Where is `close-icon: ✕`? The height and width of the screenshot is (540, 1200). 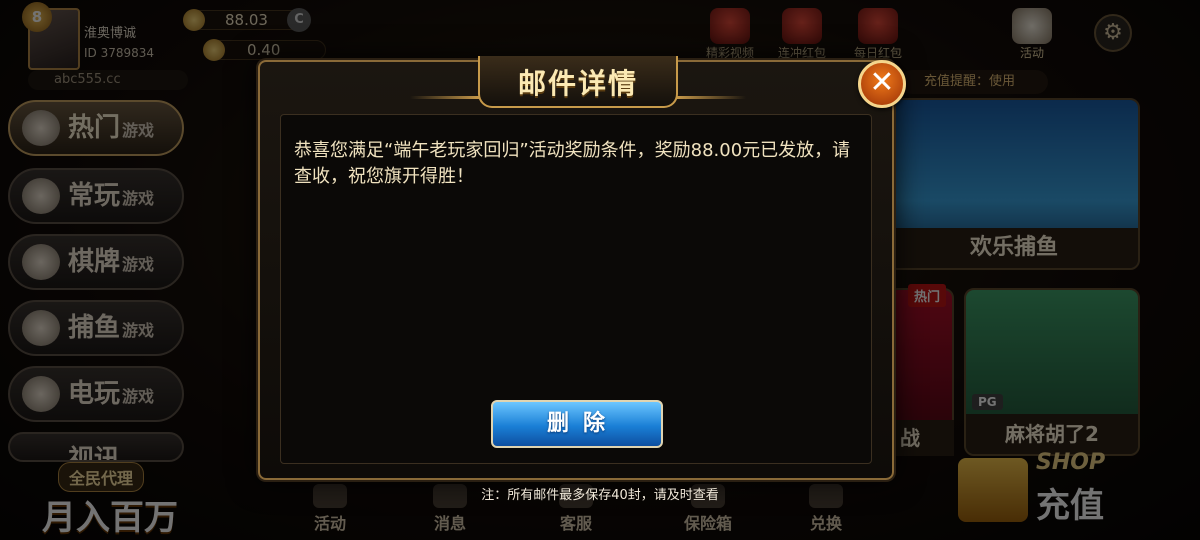 close-icon: ✕ is located at coordinates (882, 82).